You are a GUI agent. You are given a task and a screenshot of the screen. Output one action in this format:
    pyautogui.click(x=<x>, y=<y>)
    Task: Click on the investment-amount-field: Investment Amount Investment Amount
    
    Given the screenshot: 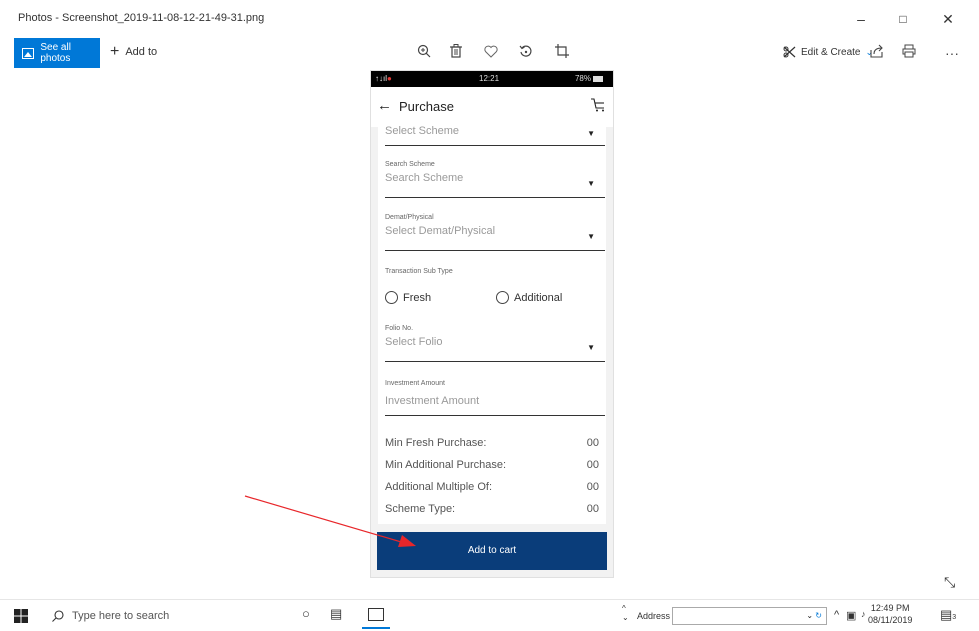 What is the action you would take?
    pyautogui.click(x=495, y=398)
    